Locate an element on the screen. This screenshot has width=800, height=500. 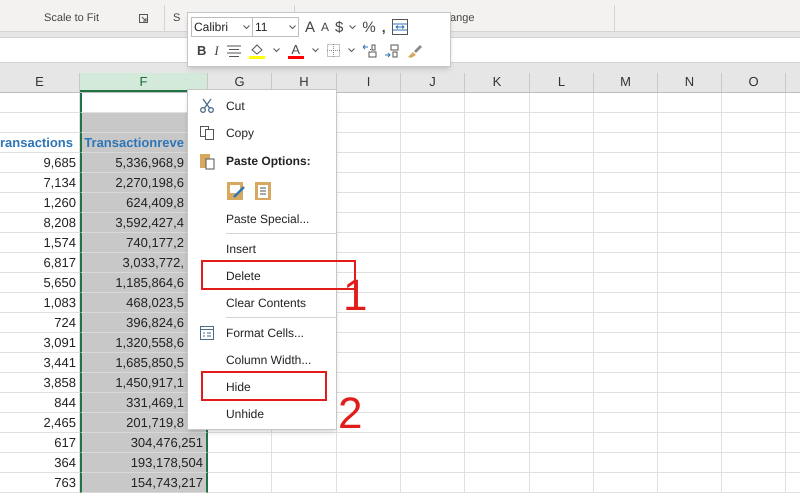
column-header: O is located at coordinates (754, 82).